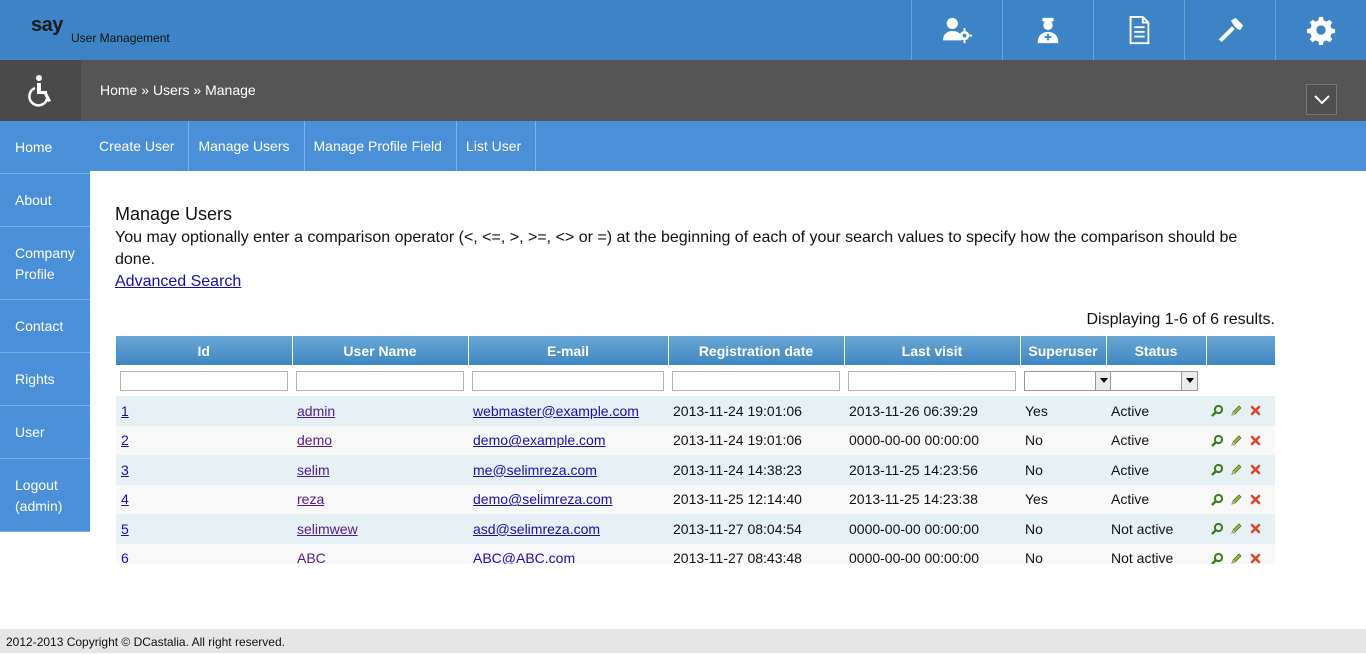 The height and width of the screenshot is (655, 1366). What do you see at coordinates (45, 432) in the screenshot?
I see `sidebar-item-user: User` at bounding box center [45, 432].